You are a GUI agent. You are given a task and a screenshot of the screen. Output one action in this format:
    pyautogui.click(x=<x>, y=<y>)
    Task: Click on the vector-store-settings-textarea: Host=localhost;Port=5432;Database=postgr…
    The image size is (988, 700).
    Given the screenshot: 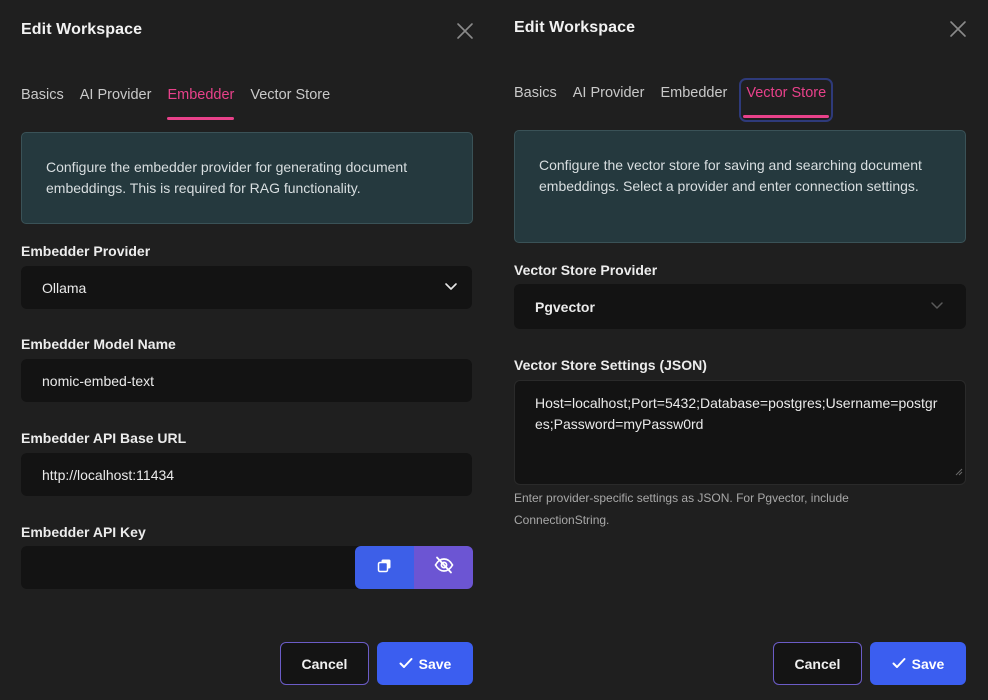 What is the action you would take?
    pyautogui.click(x=740, y=432)
    